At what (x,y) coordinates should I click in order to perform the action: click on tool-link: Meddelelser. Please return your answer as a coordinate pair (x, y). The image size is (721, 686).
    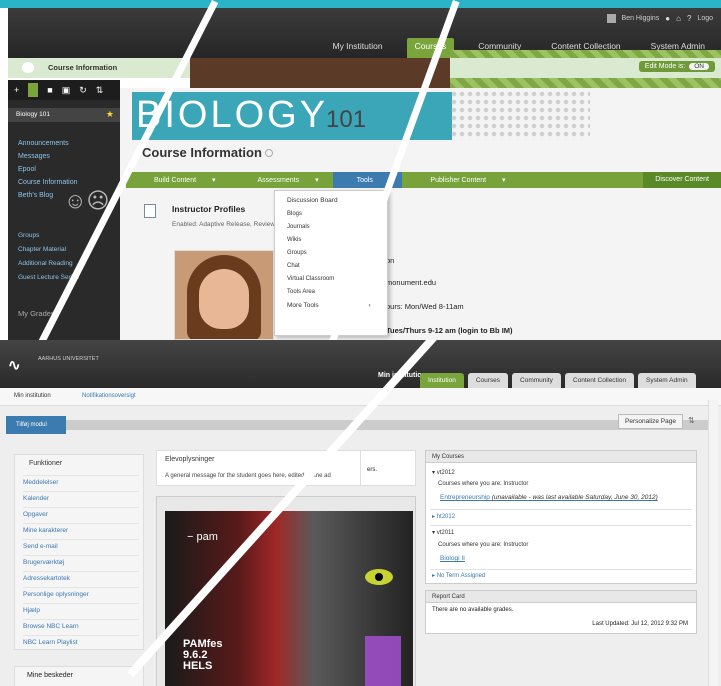
    Looking at the image, I should click on (81, 483).